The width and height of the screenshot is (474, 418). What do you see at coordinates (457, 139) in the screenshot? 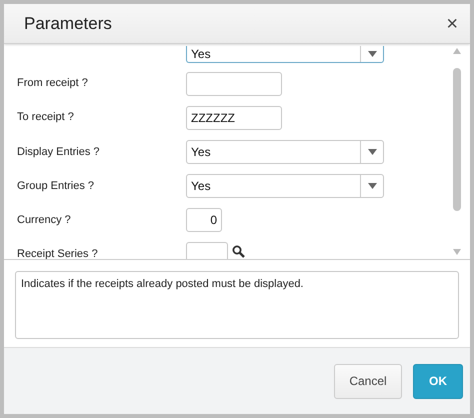
I see `scrollbar-thumb` at bounding box center [457, 139].